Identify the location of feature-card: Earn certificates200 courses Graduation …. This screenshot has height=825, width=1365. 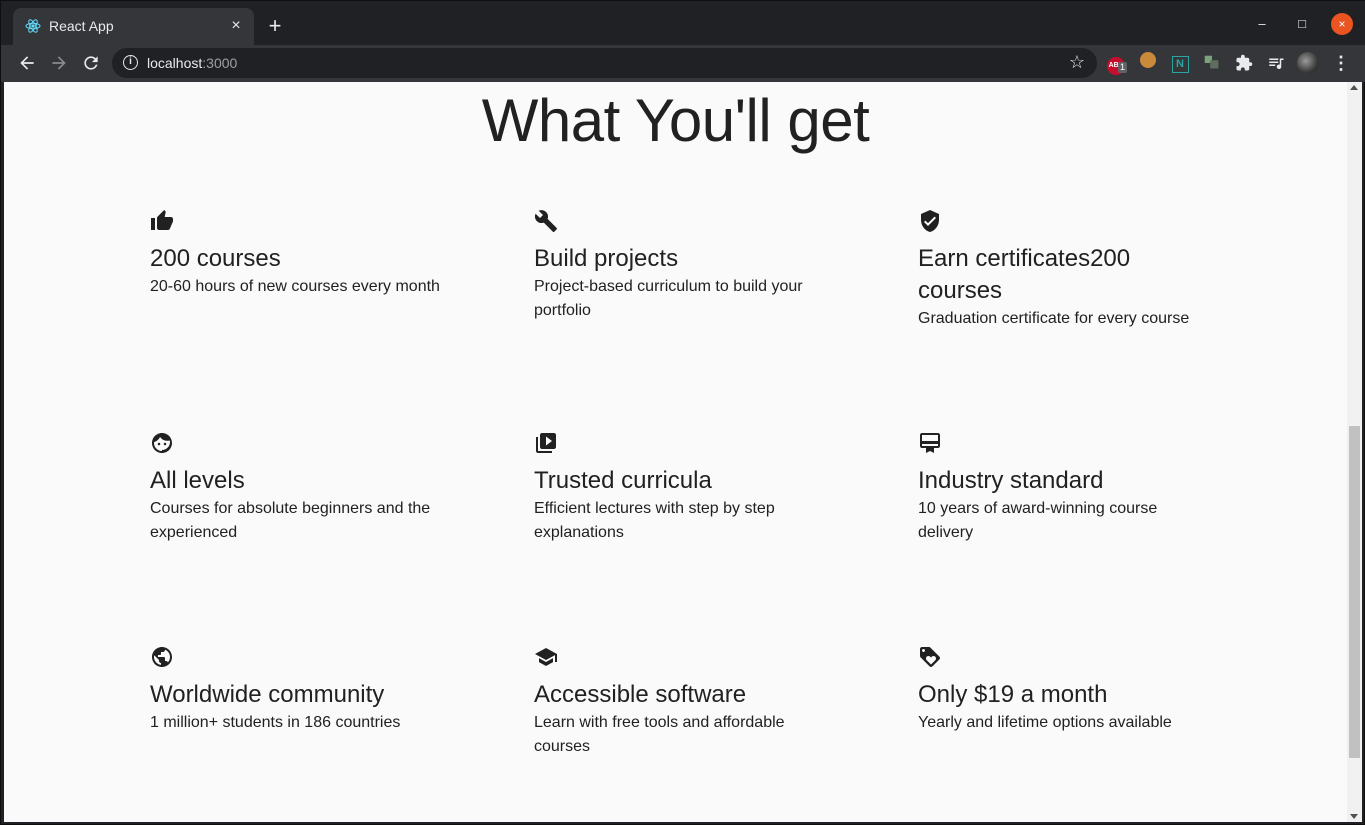
(1063, 270).